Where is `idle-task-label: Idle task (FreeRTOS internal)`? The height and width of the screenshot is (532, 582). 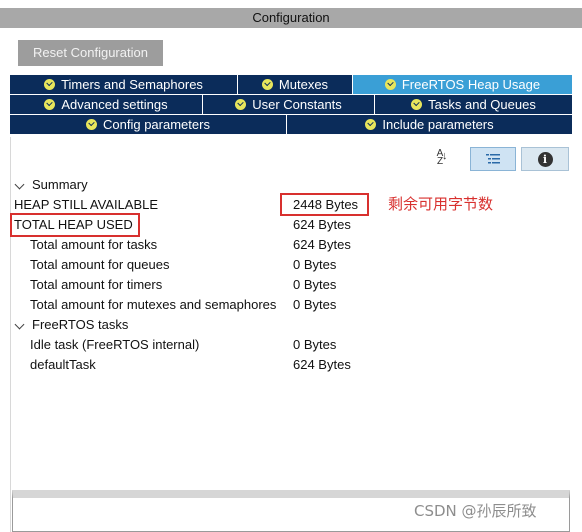
idle-task-label: Idle task (FreeRTOS internal) is located at coordinates (115, 344).